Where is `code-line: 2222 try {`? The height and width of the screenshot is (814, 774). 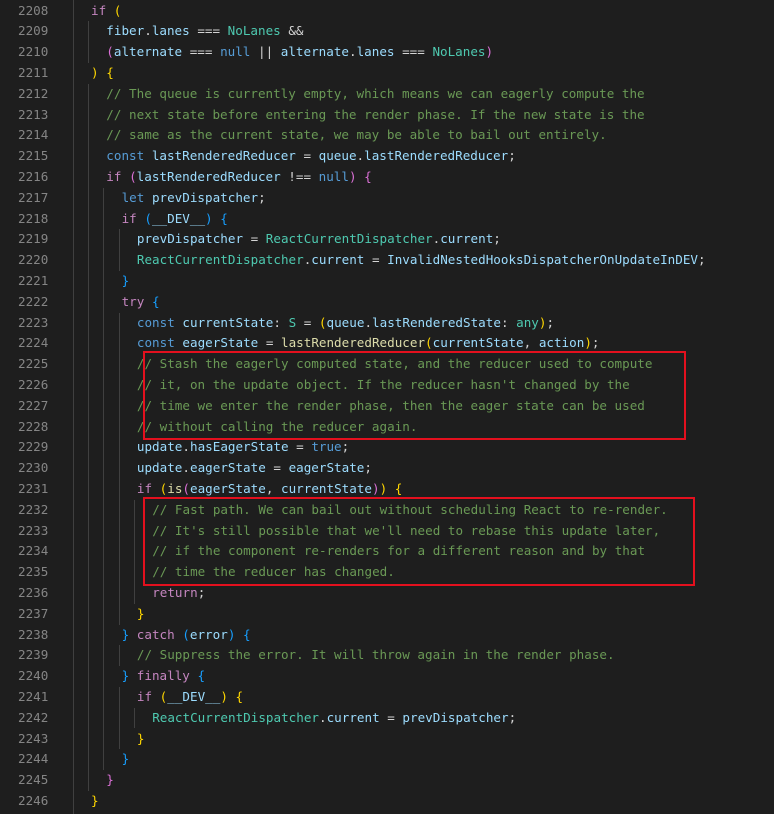
code-line: 2222 try { is located at coordinates (387, 302).